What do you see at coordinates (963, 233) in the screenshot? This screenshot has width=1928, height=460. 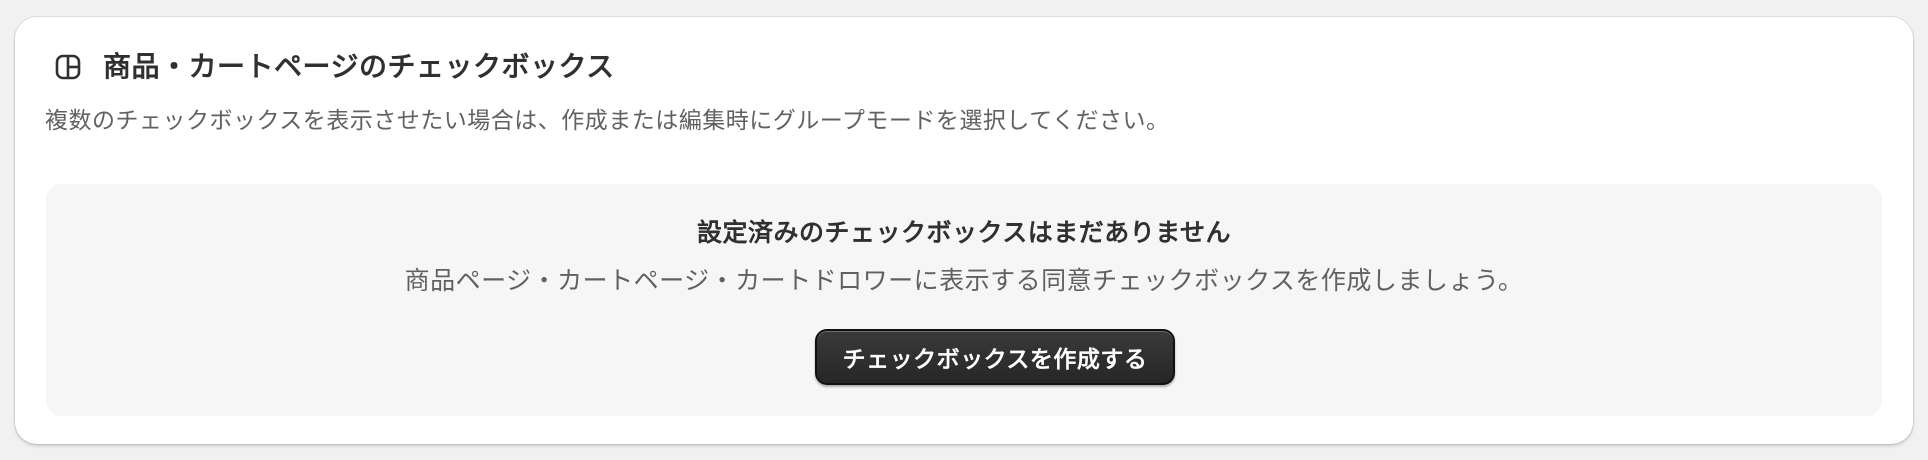 I see `empty-state-heading: 設定済みのチェックボックスはまだありません` at bounding box center [963, 233].